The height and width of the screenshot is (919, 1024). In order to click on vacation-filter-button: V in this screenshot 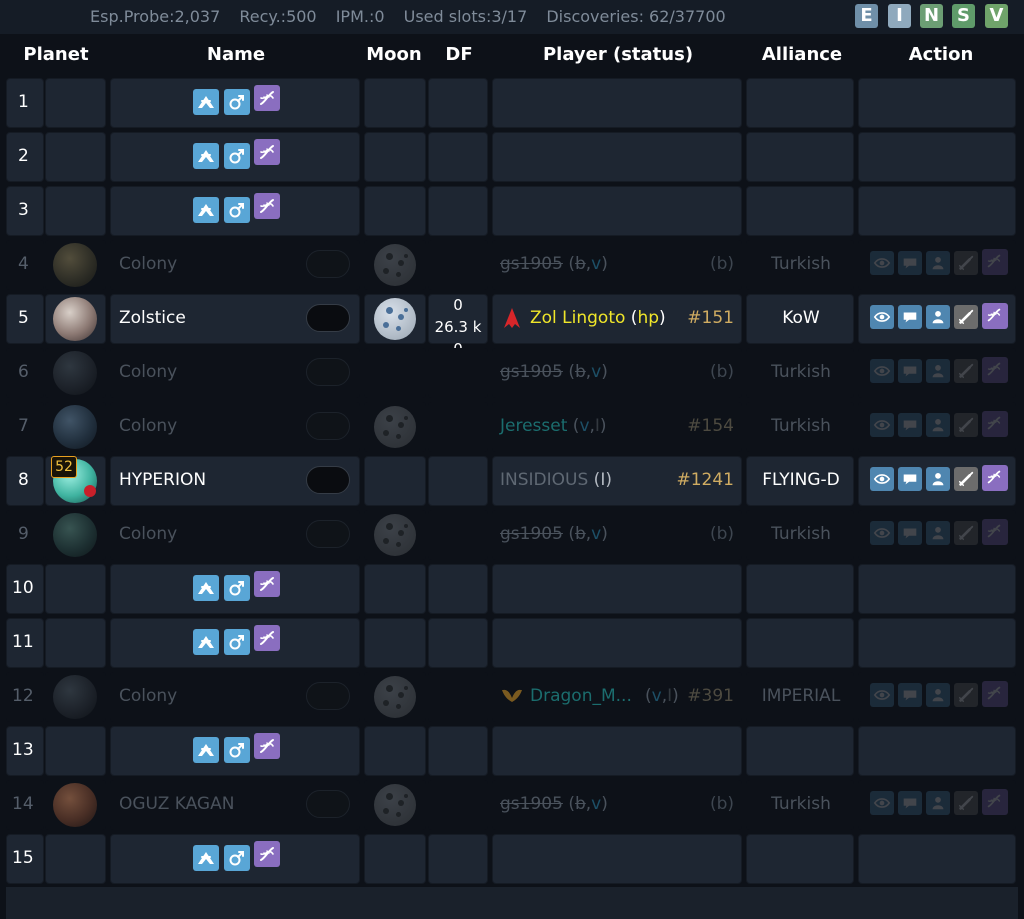, I will do `click(996, 16)`.